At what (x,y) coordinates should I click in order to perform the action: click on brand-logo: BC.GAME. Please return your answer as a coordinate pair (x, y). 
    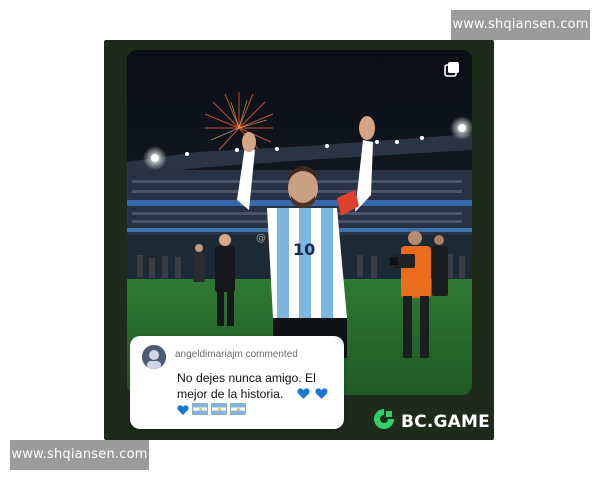
    Looking at the image, I should click on (431, 421).